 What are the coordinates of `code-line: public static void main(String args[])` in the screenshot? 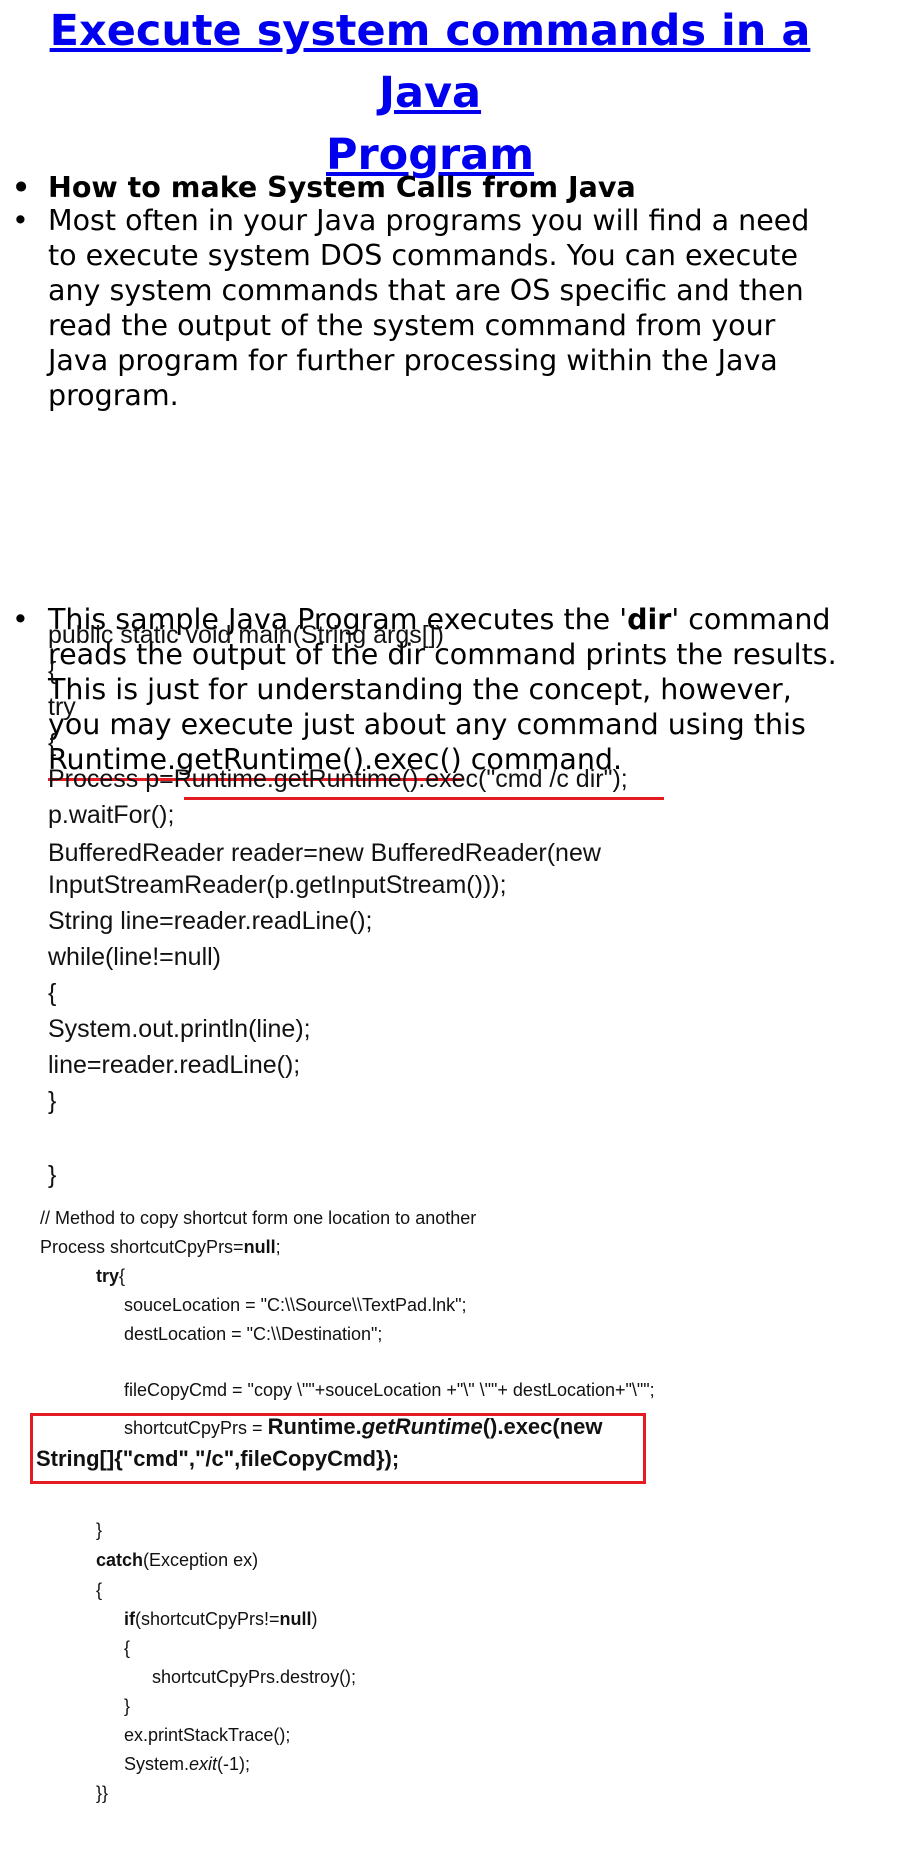 It's located at (246, 635).